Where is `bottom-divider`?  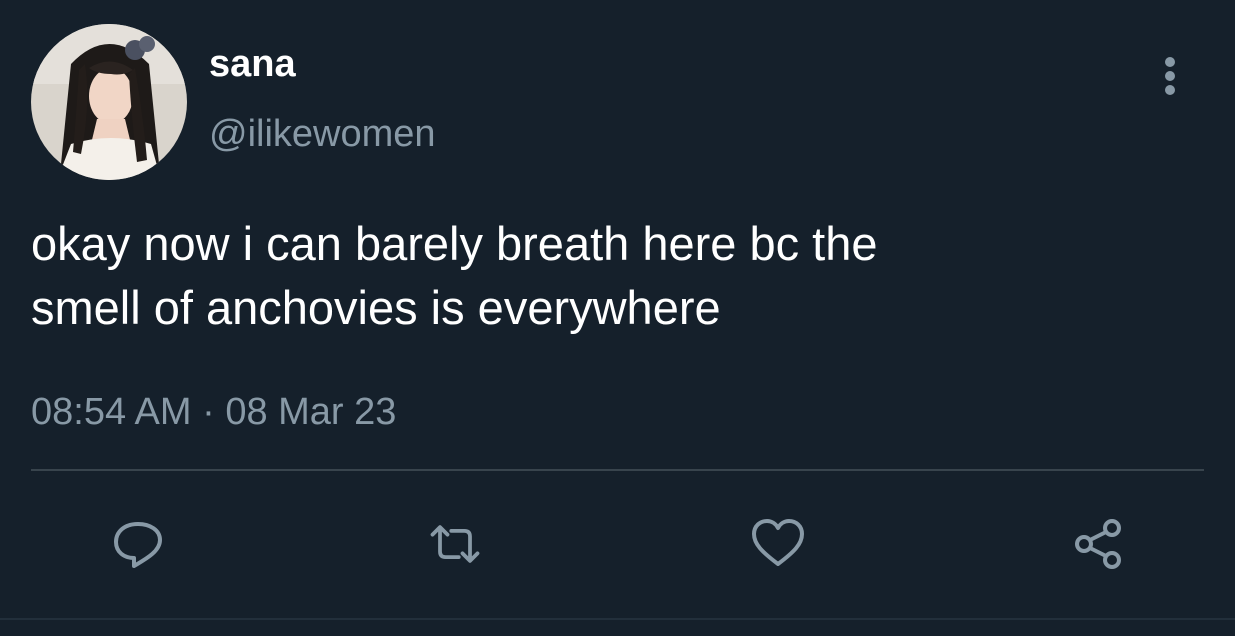 bottom-divider is located at coordinates (617, 619).